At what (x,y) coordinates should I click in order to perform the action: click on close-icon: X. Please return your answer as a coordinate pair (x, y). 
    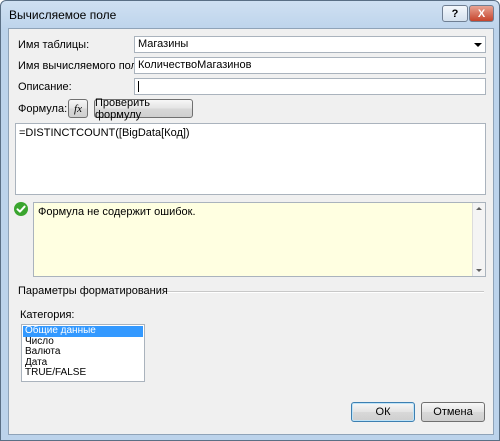
    Looking at the image, I should click on (481, 13).